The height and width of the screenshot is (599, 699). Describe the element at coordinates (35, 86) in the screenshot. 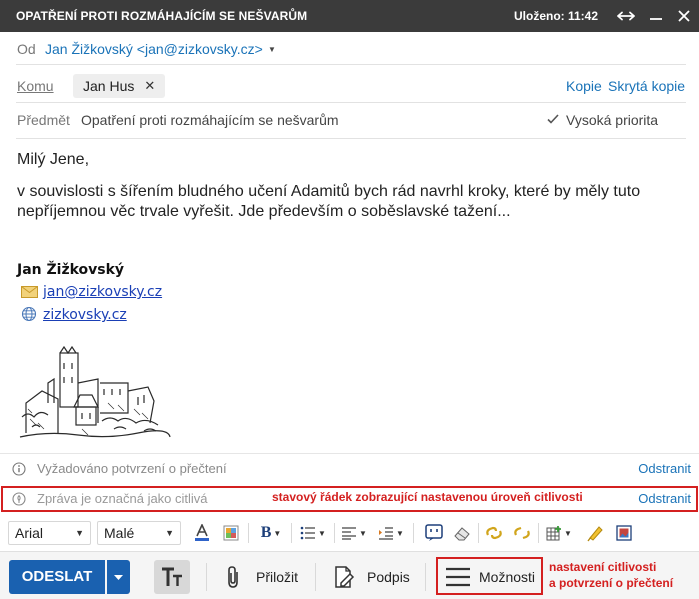

I see `to-label: Komu` at that location.